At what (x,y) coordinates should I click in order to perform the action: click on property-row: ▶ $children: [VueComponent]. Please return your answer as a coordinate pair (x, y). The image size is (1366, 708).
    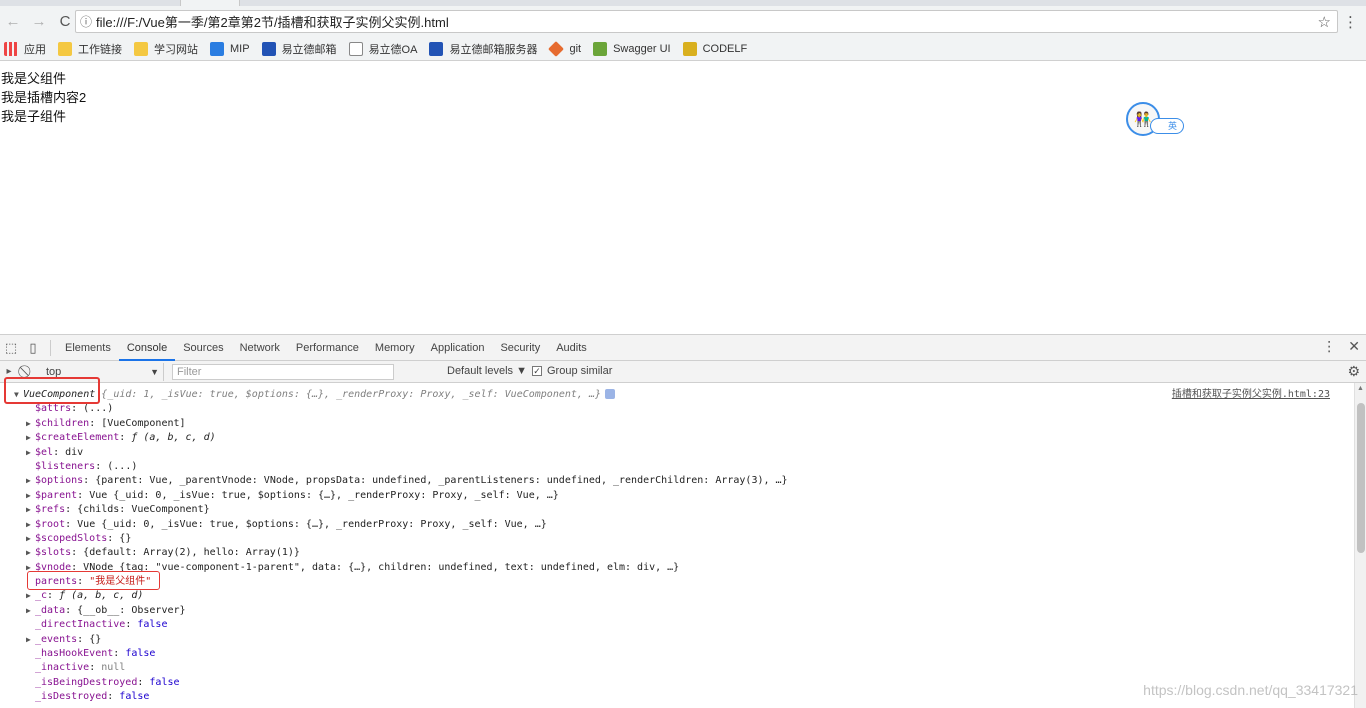
    Looking at the image, I should click on (677, 424).